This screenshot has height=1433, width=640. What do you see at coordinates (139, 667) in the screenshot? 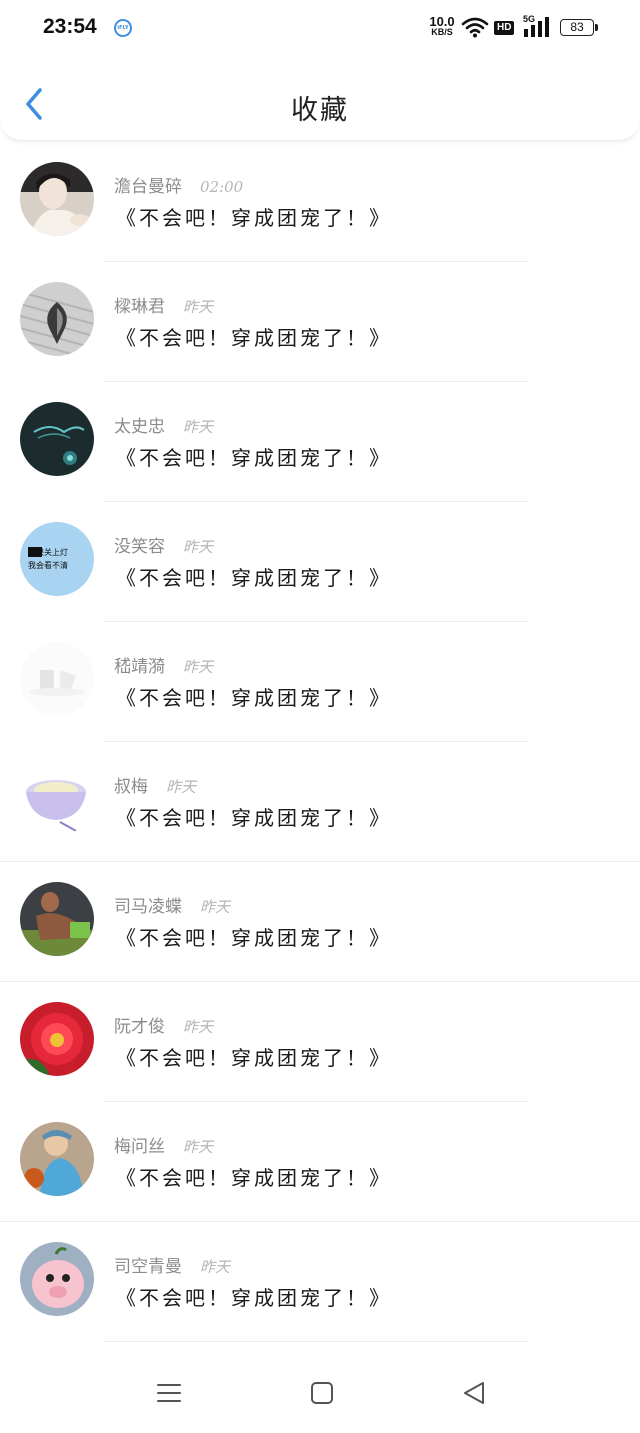
I see `item-name: 嵇靖漪` at bounding box center [139, 667].